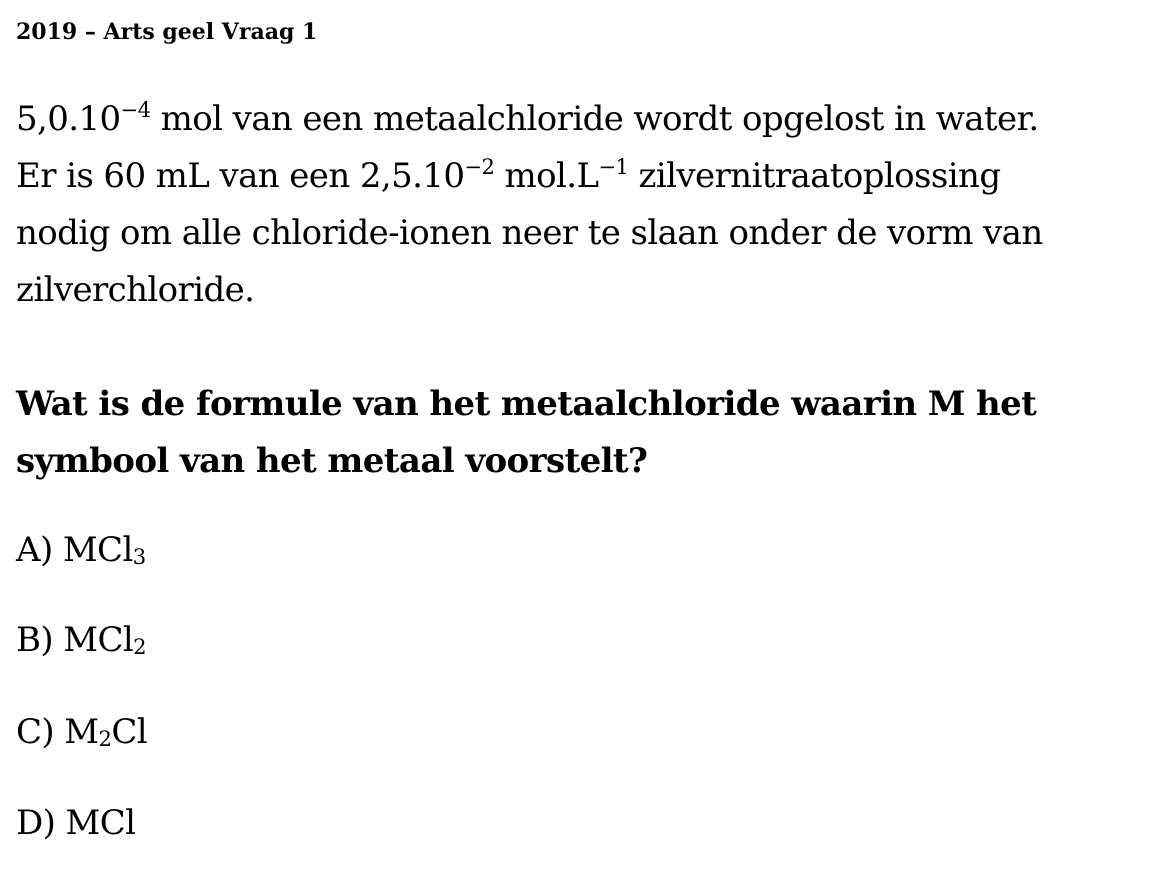 Image resolution: width=1150 pixels, height=886 pixels. Describe the element at coordinates (129, 732) in the screenshot. I see `option-c-suffix: Cl` at that location.